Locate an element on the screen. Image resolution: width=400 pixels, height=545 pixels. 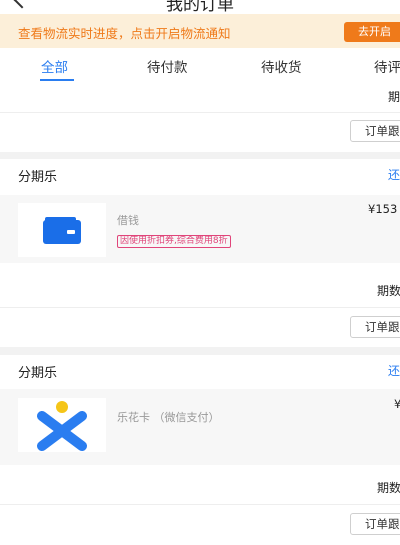
tab-pending-review: 待评 is located at coordinates (387, 66).